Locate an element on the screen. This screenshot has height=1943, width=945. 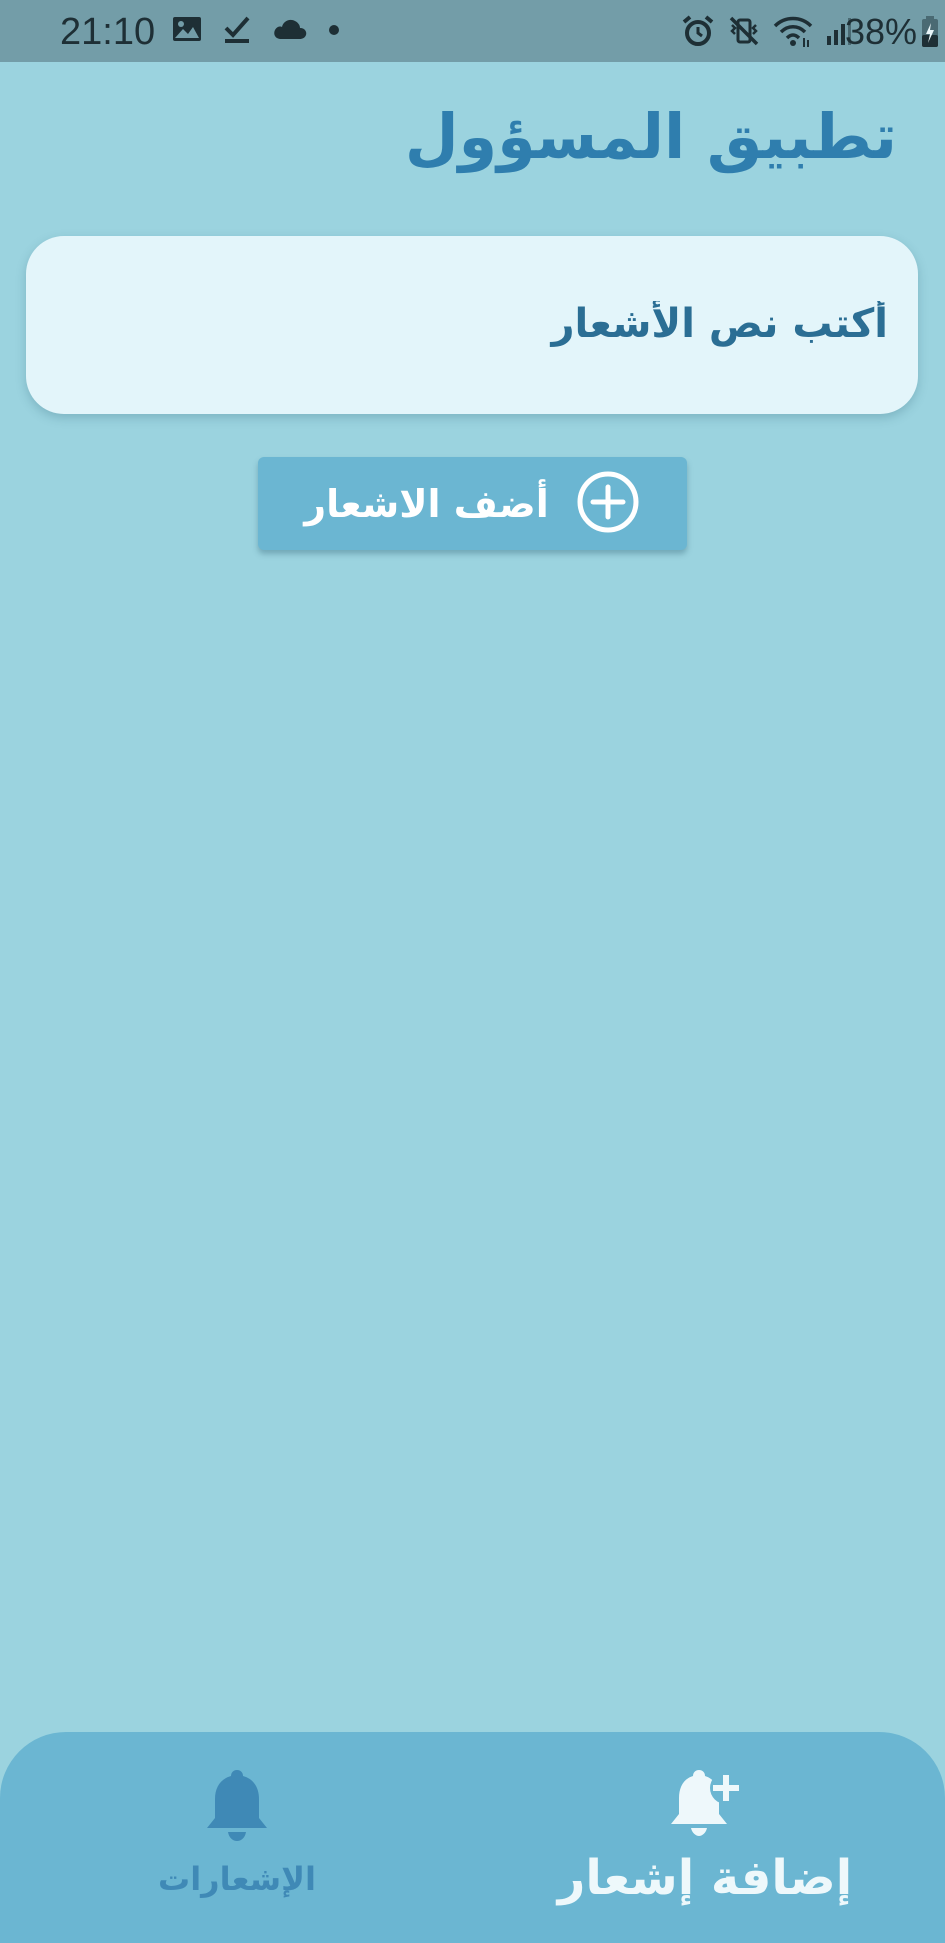
bottom-nav: إضافة إشعار الإشعارات is located at coordinates (472, 1837).